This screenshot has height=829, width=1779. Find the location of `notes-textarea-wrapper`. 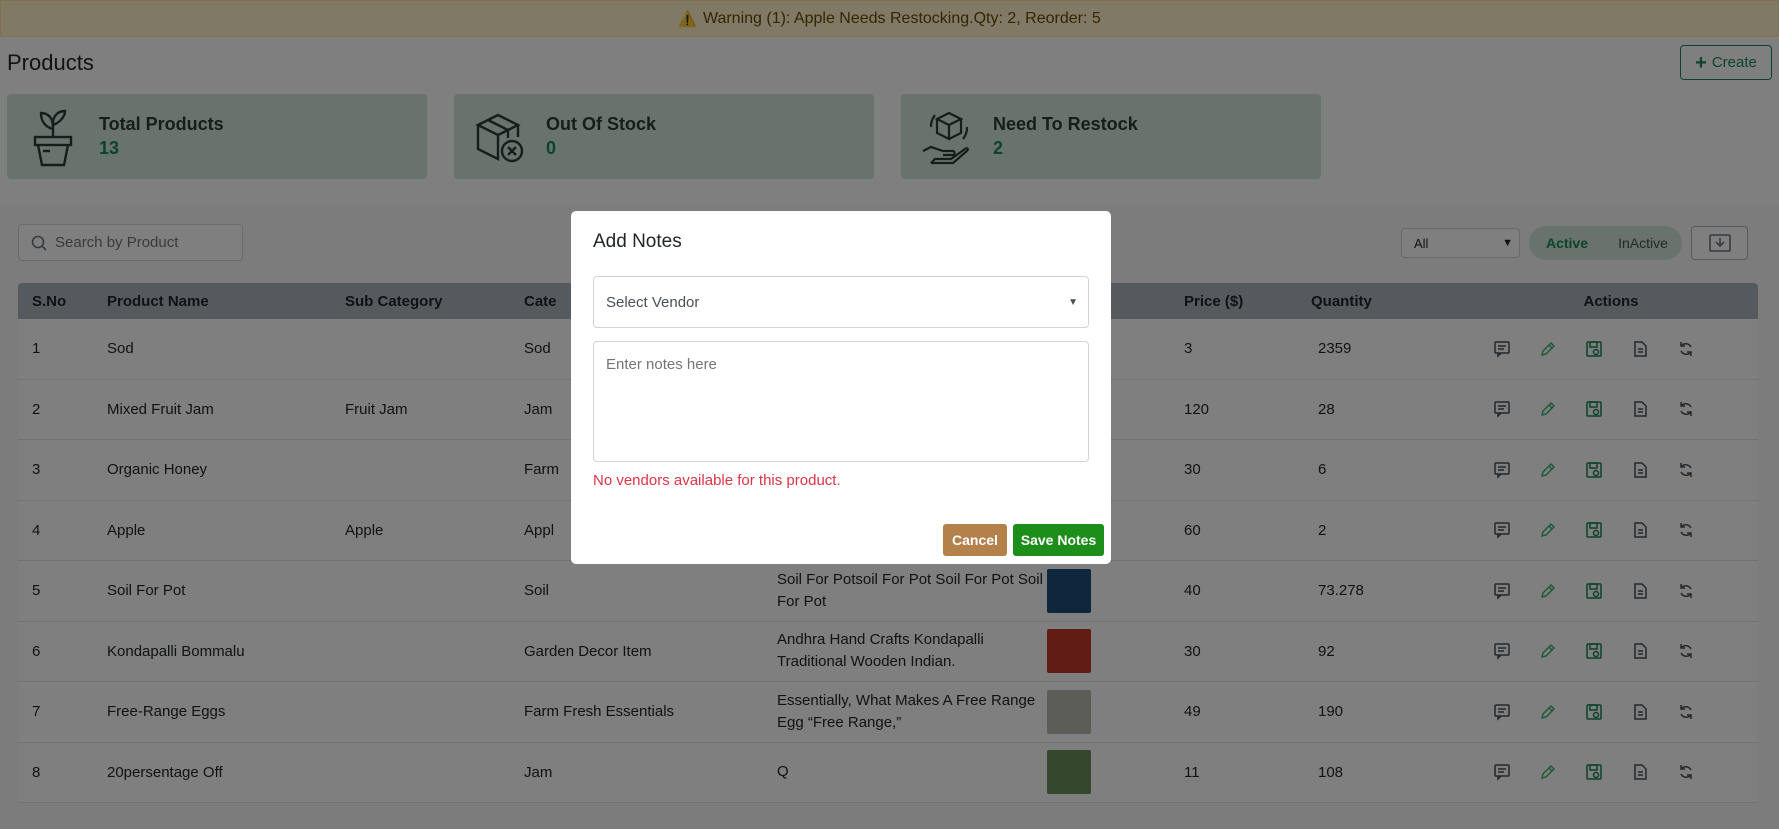

notes-textarea-wrapper is located at coordinates (841, 401).